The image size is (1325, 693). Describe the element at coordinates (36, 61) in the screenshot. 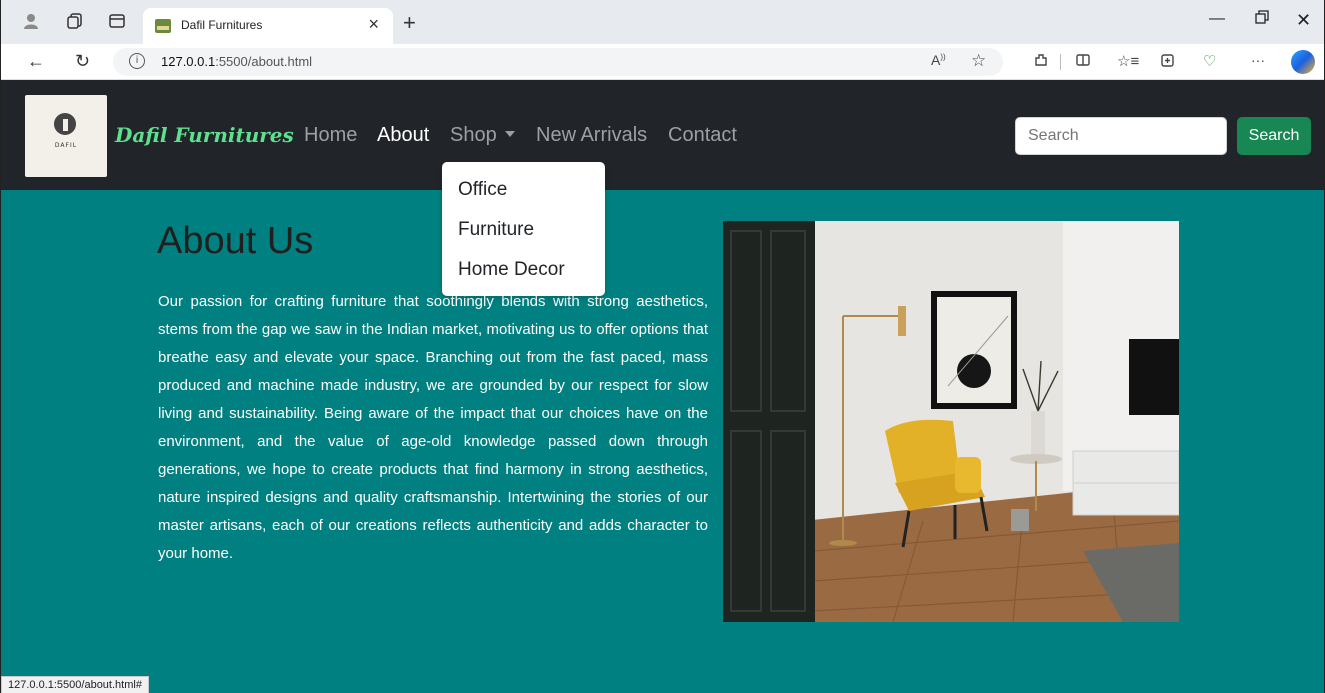

I see `back-icon: ←` at that location.